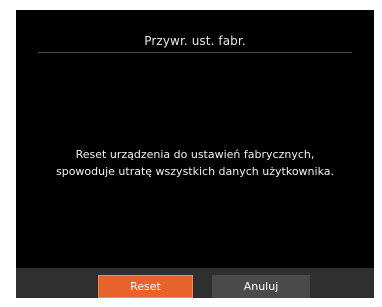 The width and height of the screenshot is (382, 307). I want to click on dialog-footer: Reset Anuluj, so click(195, 283).